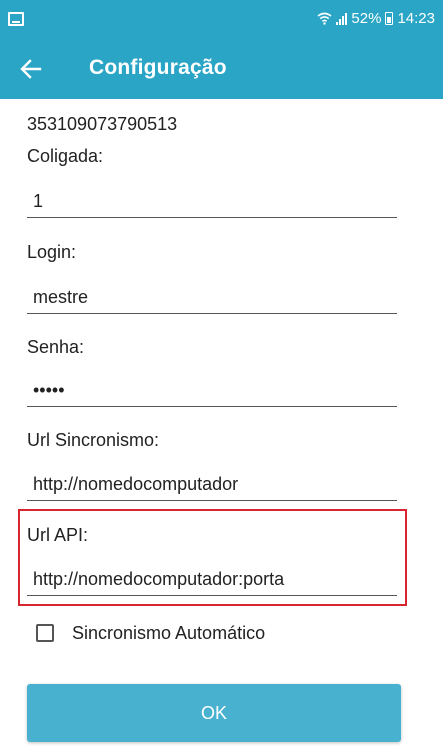 The width and height of the screenshot is (443, 748). I want to click on app-bar: Configuração, so click(221, 69).